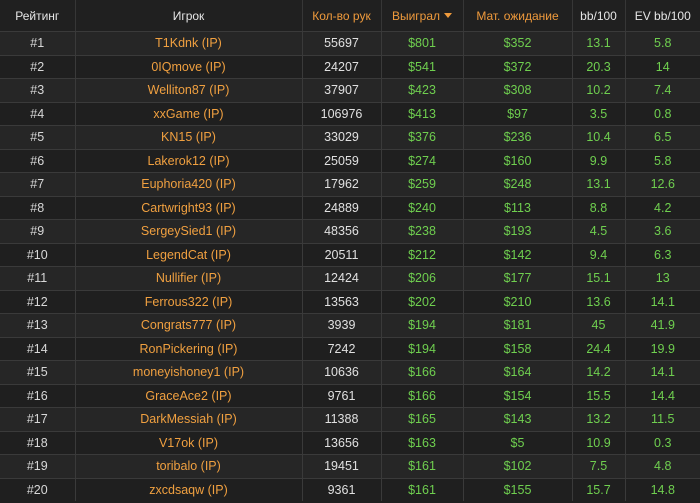 Image resolution: width=700 pixels, height=503 pixels. Describe the element at coordinates (662, 372) in the screenshot. I see `evbb100-cell: 14.1` at that location.